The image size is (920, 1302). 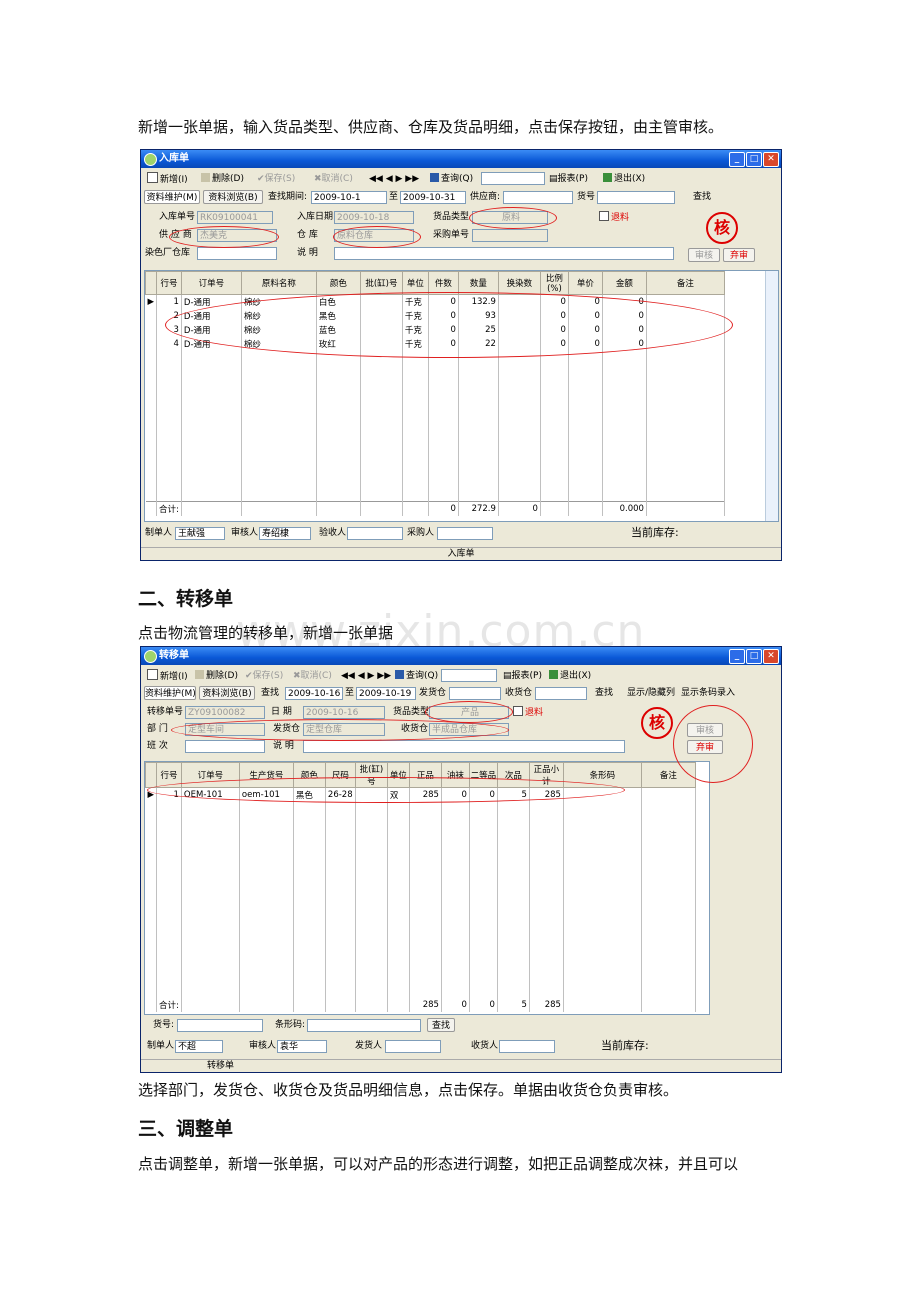 I want to click on barcode-entry-button: 显示条码录入, so click(x=708, y=693).